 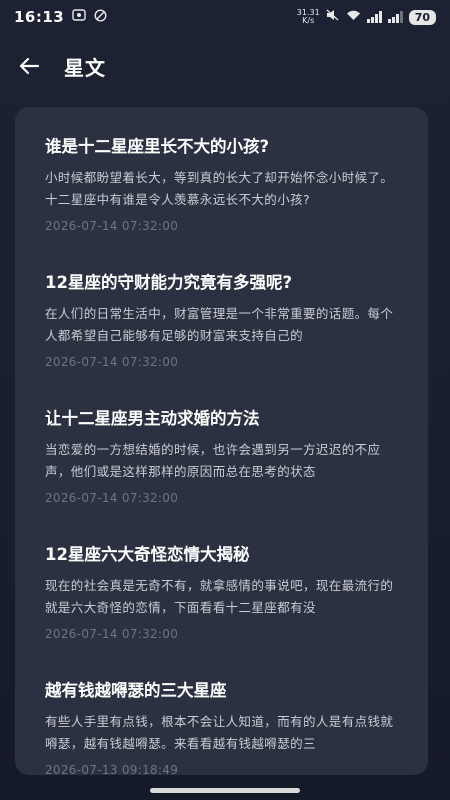 I want to click on wifi-icon, so click(x=353, y=17).